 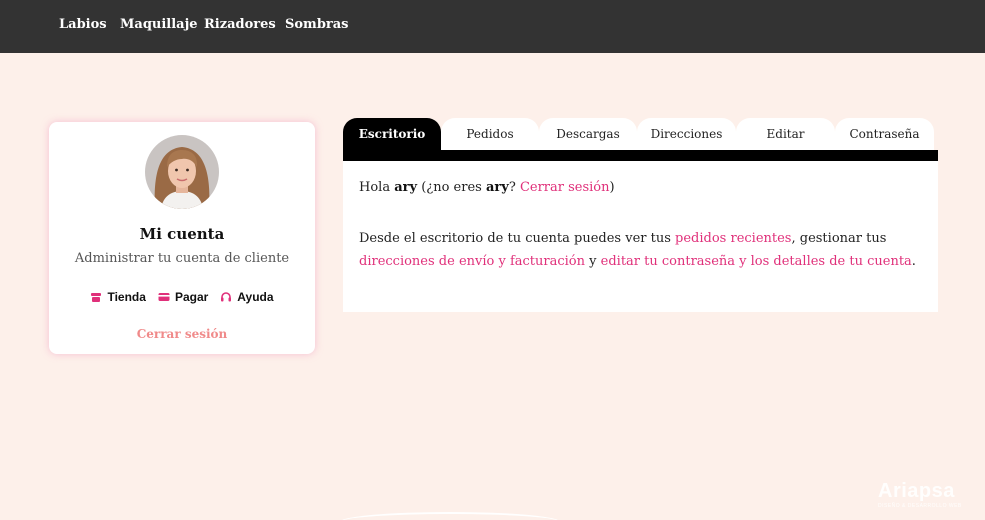 I want to click on tab-direcciones: Direcciones, so click(x=686, y=134).